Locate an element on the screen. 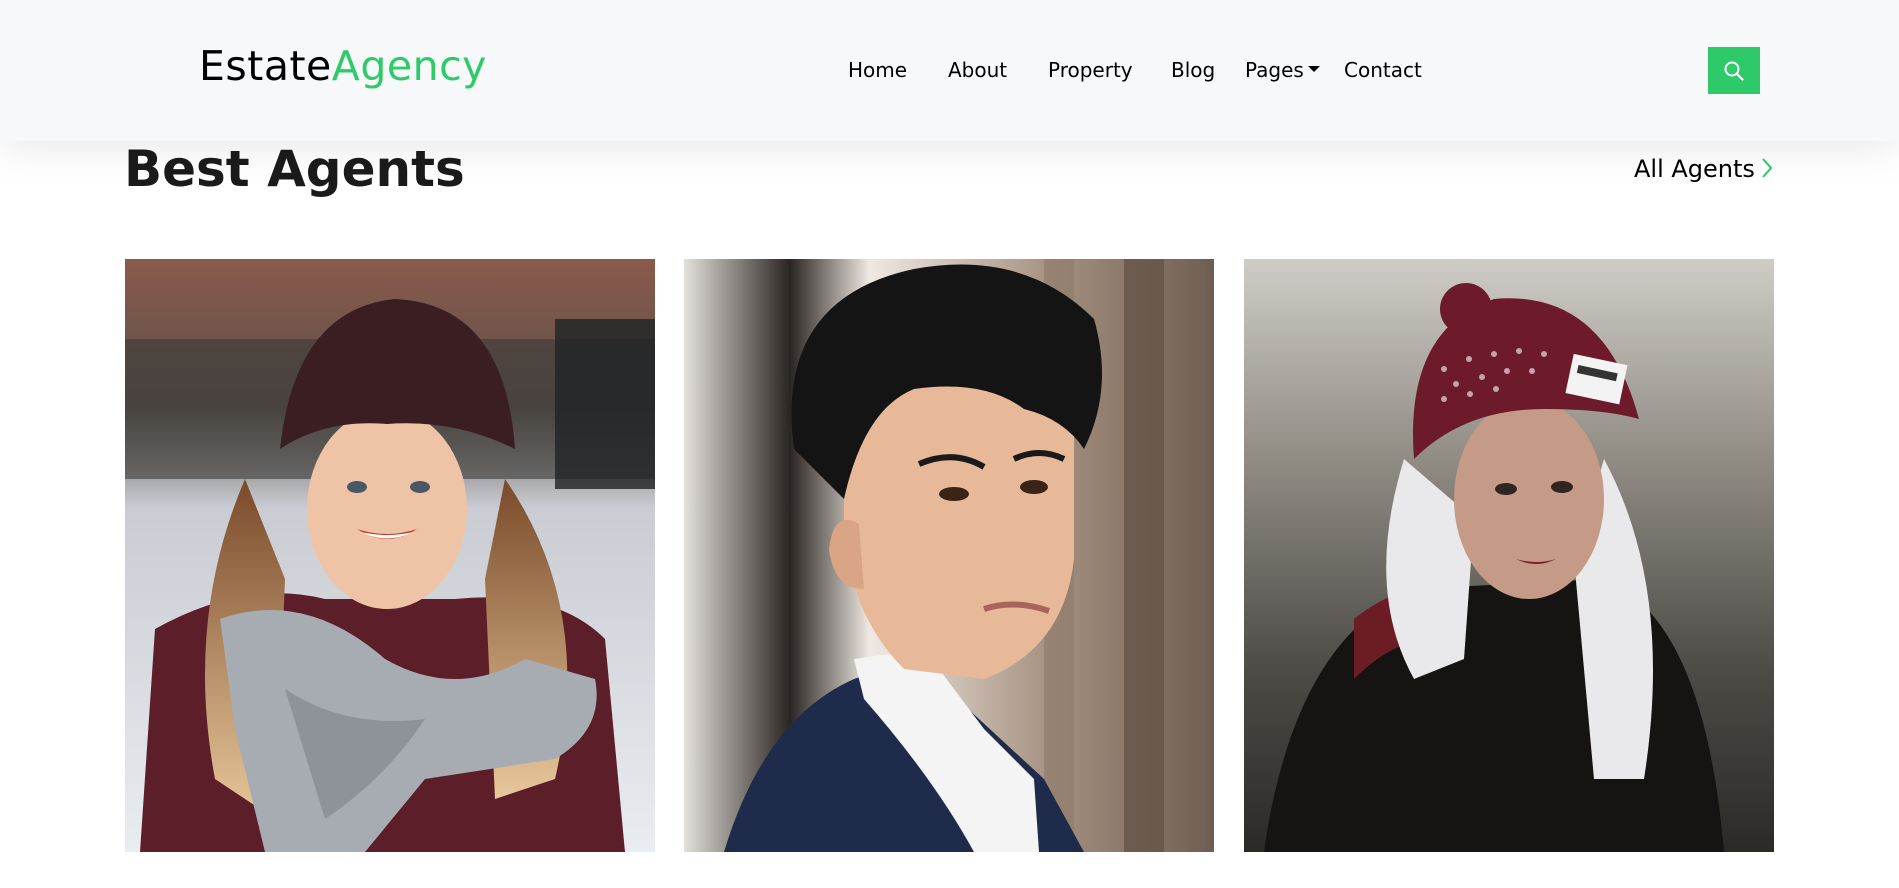  nav-item-blog: Blog is located at coordinates (1193, 70).